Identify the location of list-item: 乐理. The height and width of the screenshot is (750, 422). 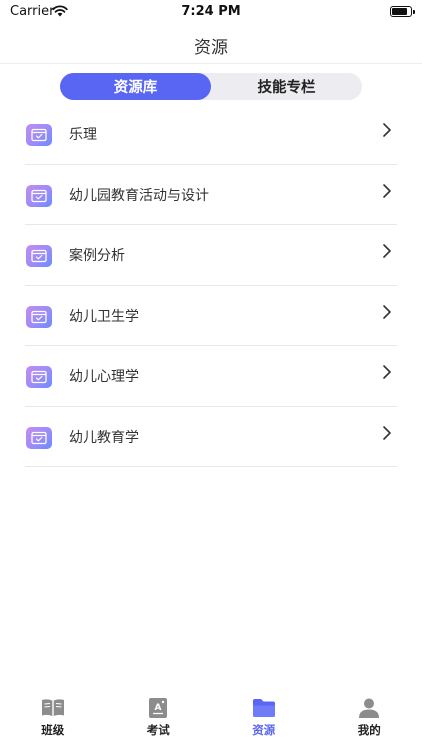
(211, 134).